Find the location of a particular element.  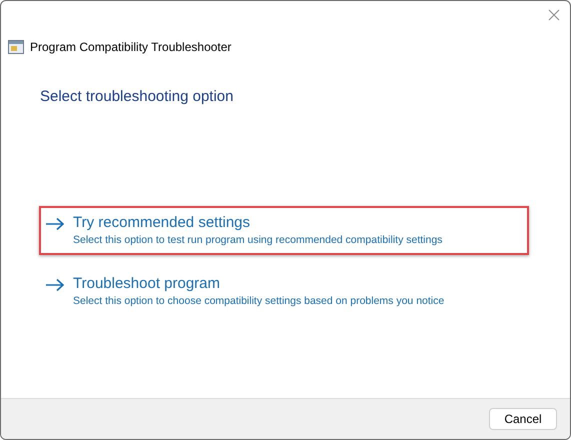

option-description: Select this option to test run program using recommended compatibility settings is located at coordinates (257, 240).